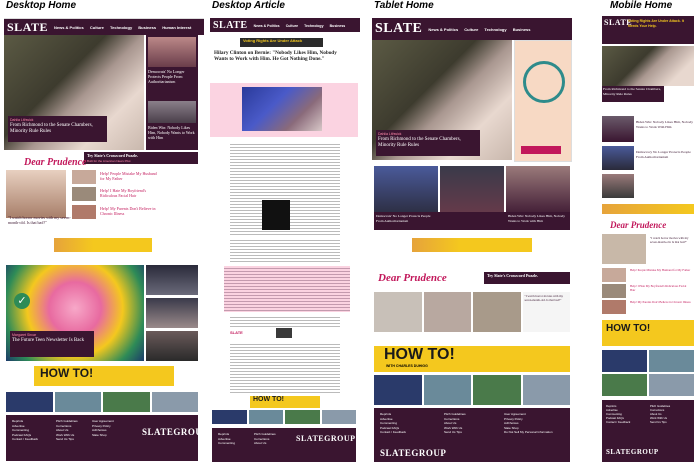  What do you see at coordinates (265, 443) in the screenshot?
I see `footer-link: About Us` at bounding box center [265, 443].